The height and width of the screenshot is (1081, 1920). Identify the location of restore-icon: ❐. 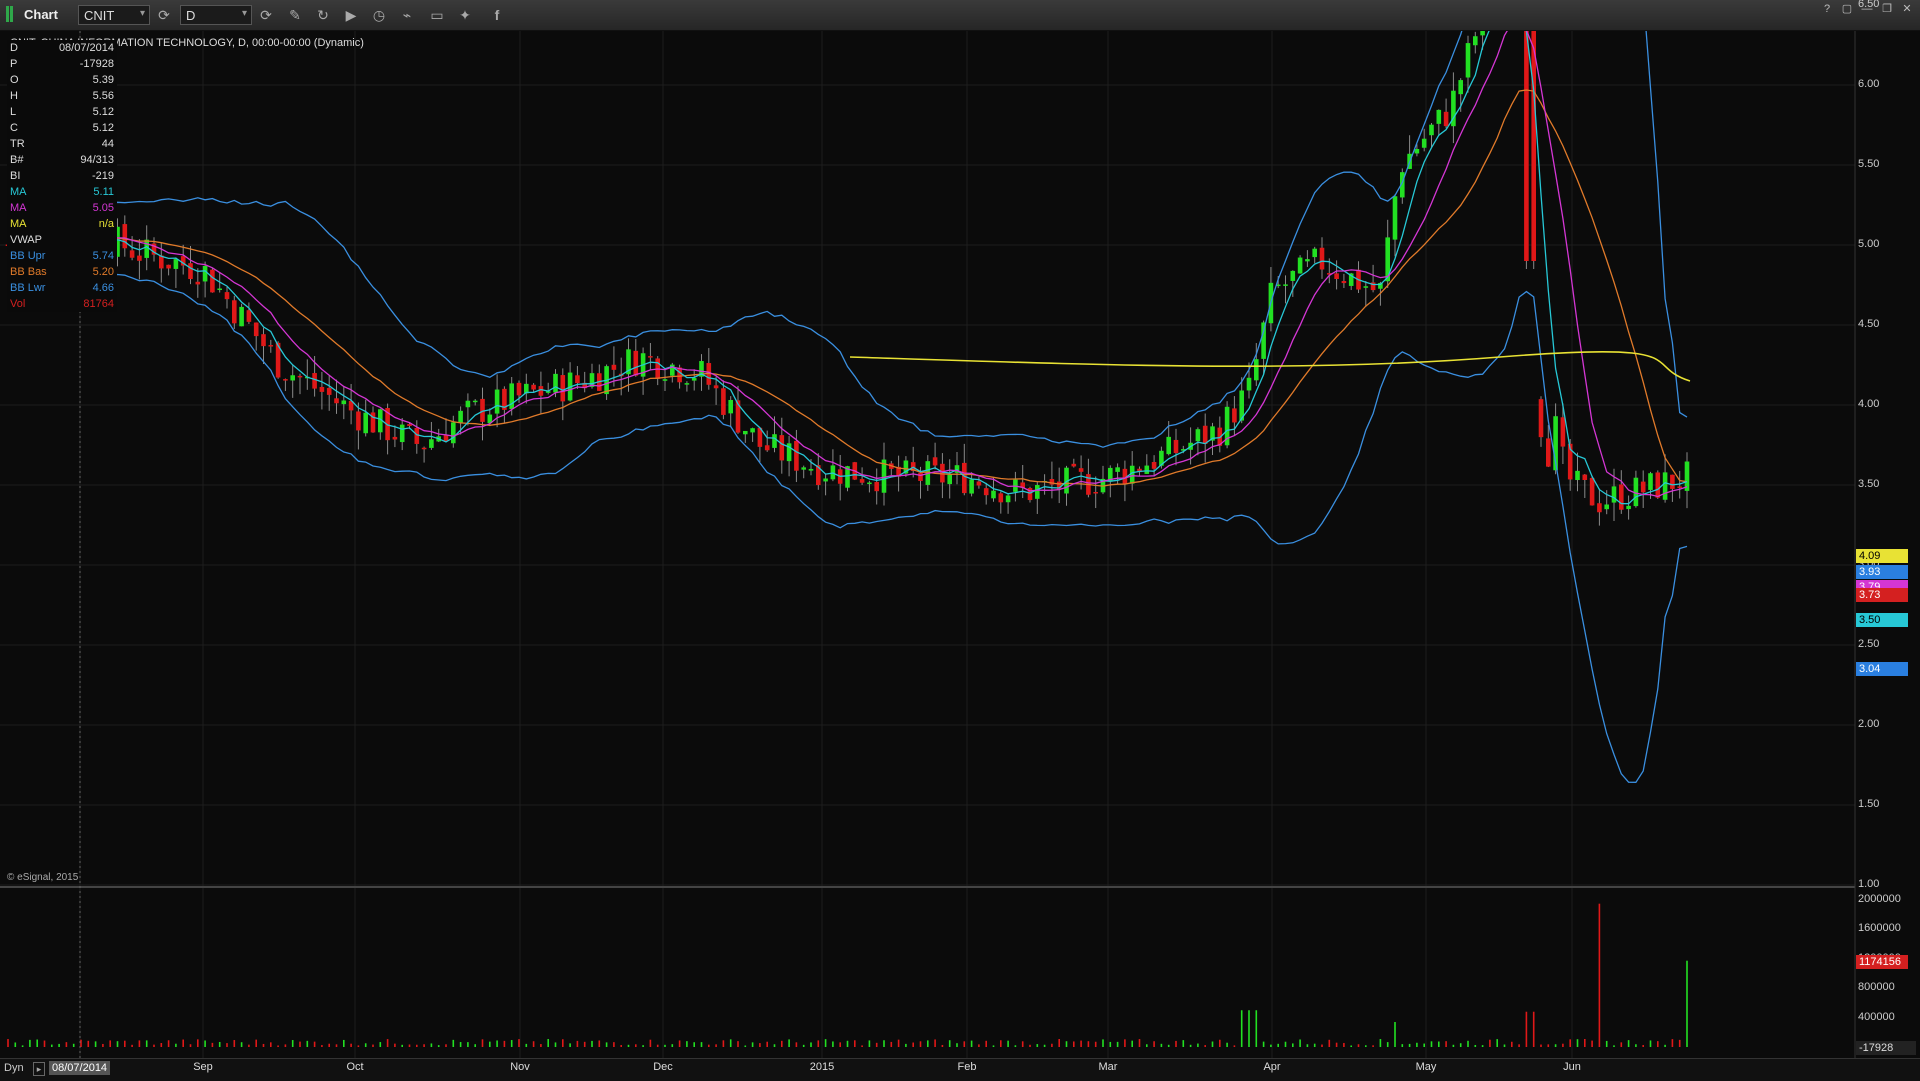
(1887, 9).